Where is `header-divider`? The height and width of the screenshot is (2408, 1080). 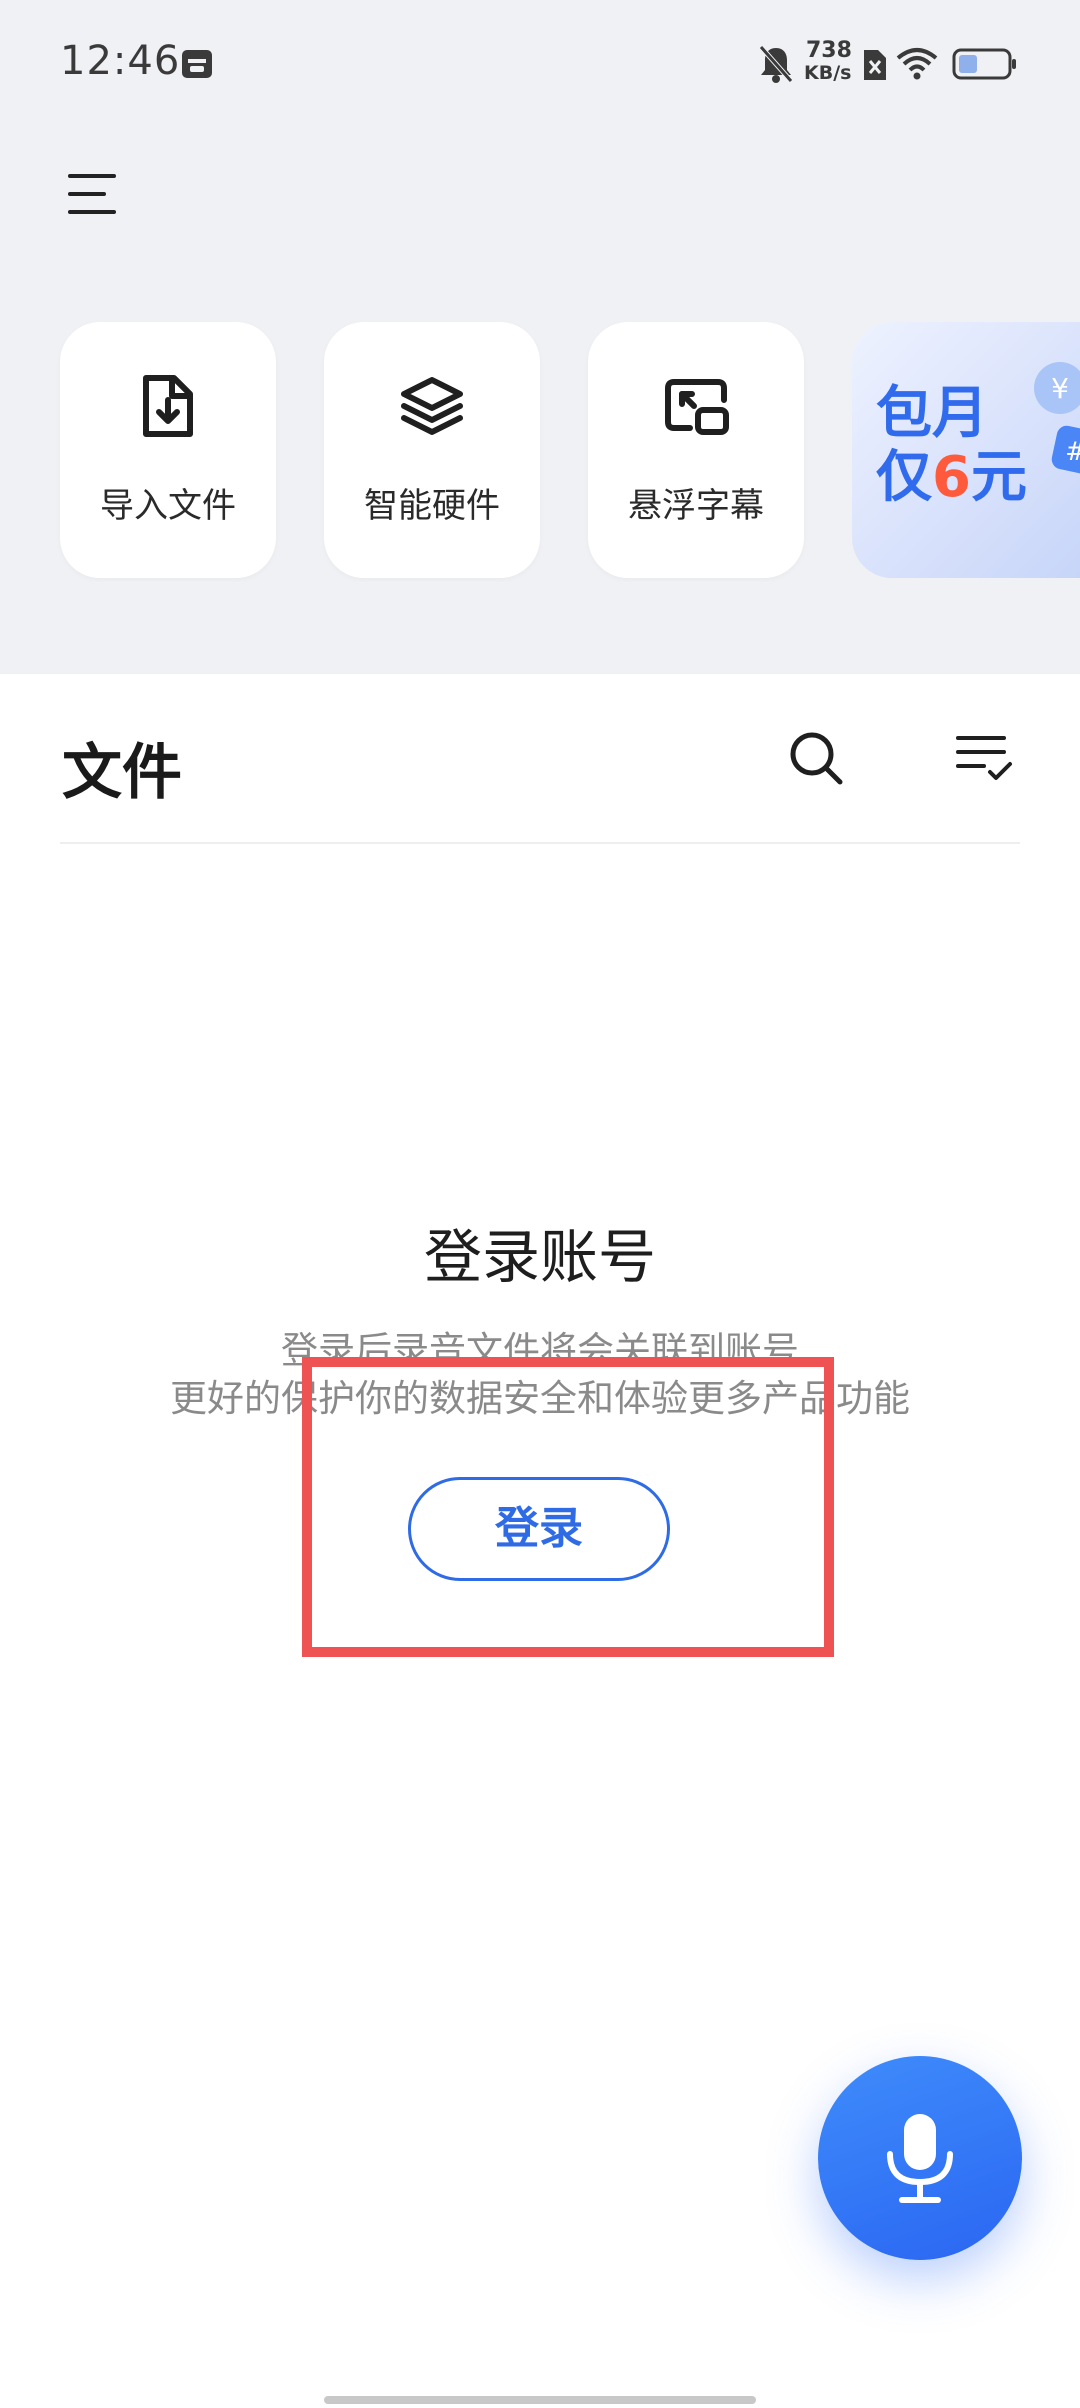
header-divider is located at coordinates (540, 843).